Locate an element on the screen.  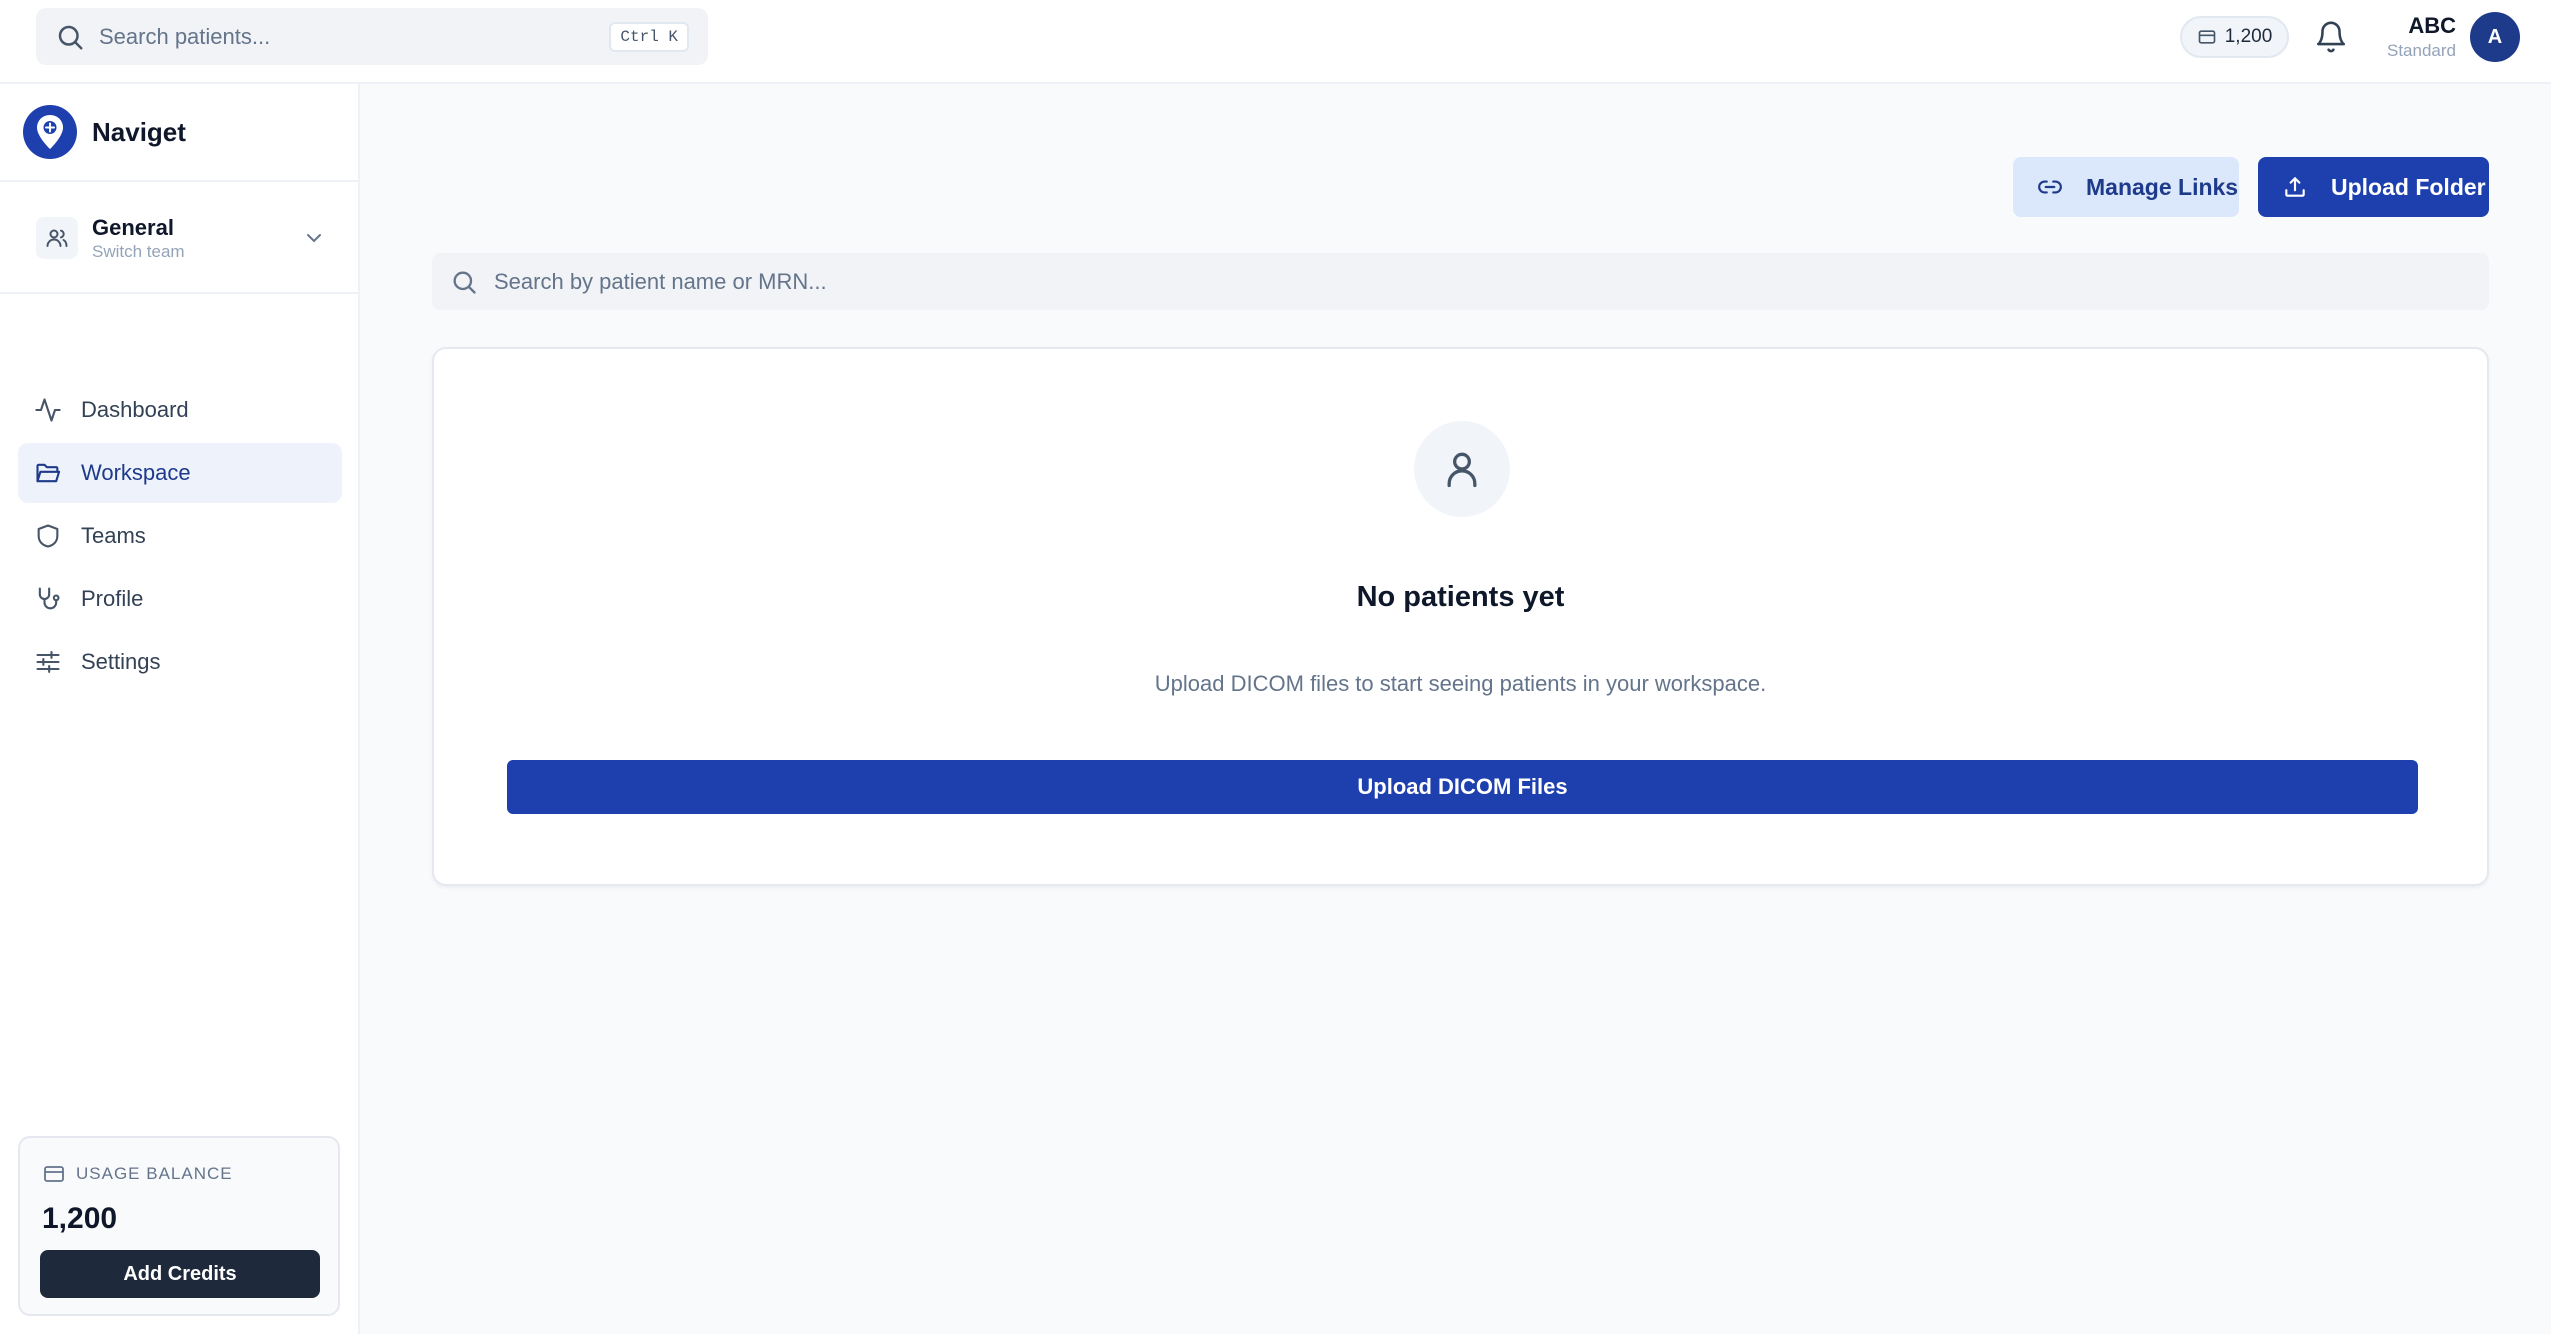
upload-folder-label: Upload Folder is located at coordinates (2408, 186).